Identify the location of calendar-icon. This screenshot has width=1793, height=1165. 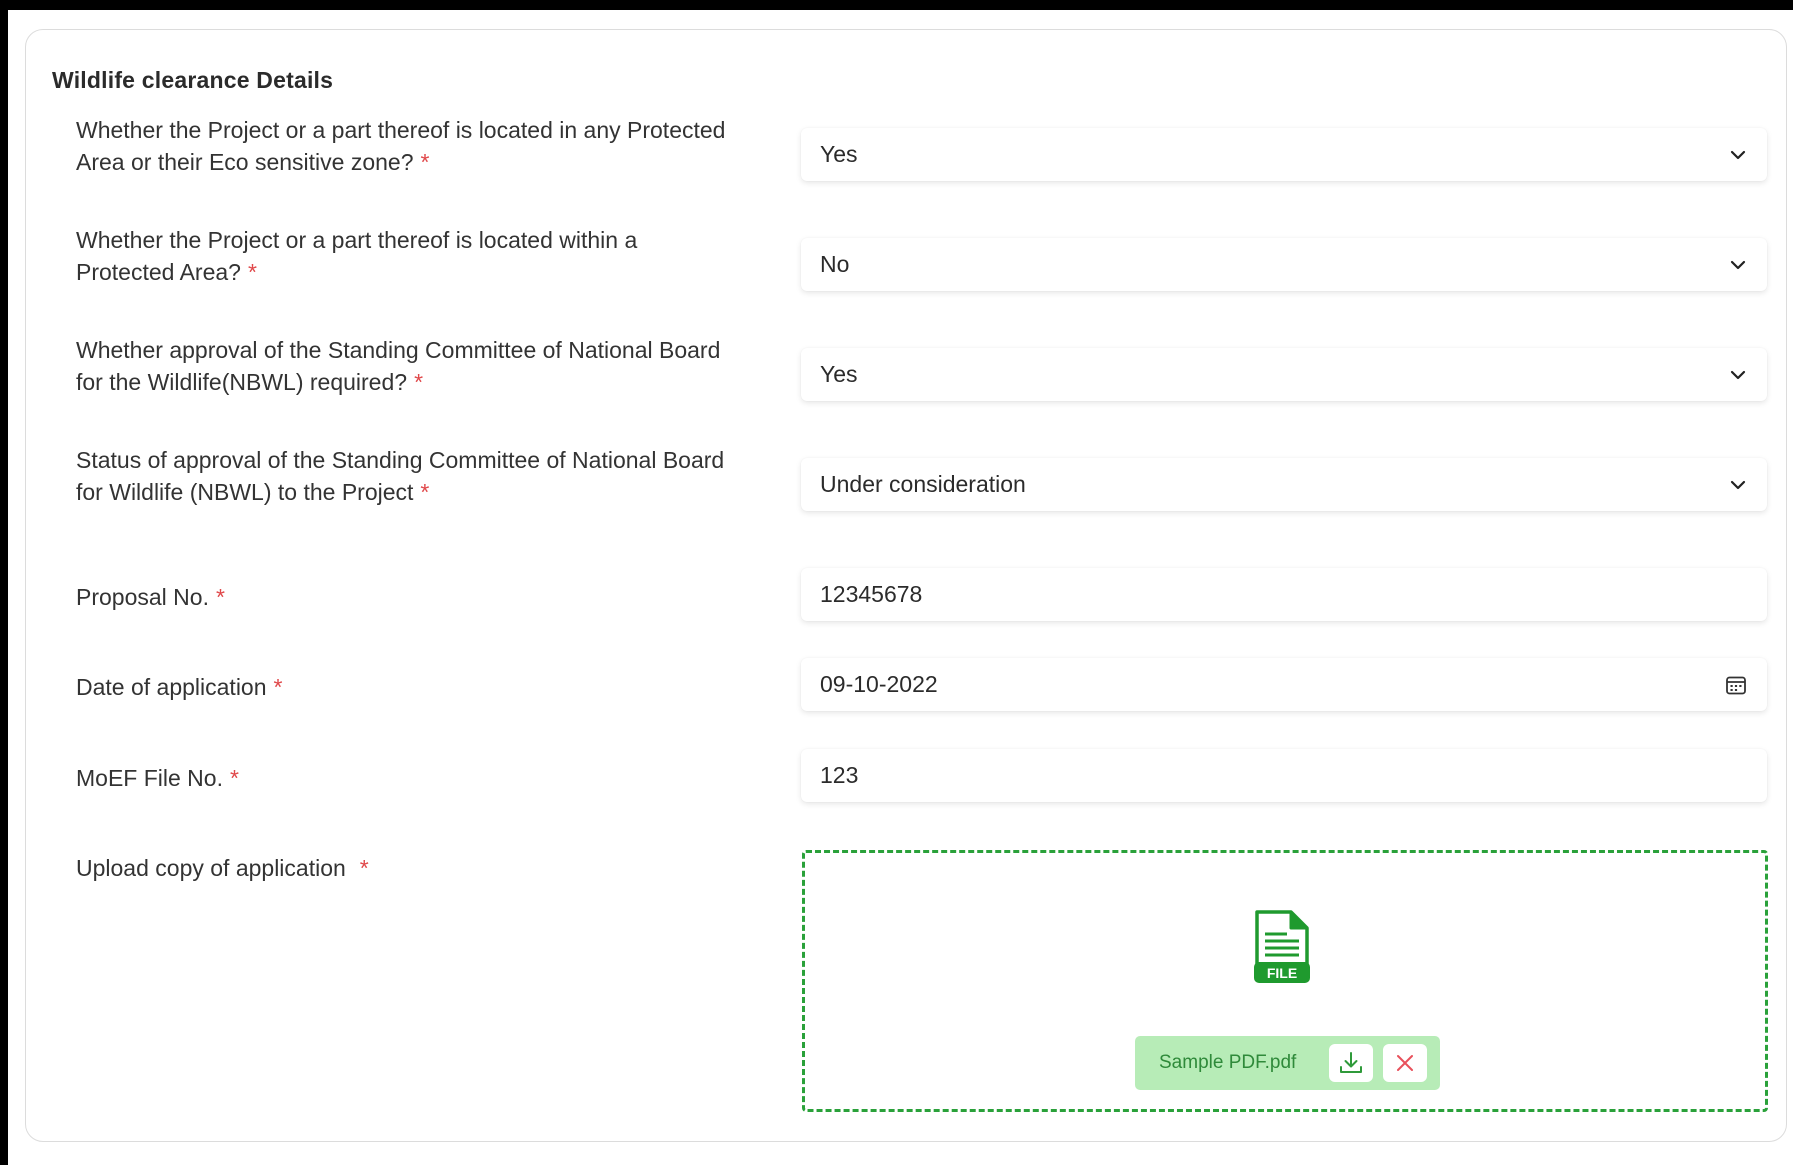
(1736, 685).